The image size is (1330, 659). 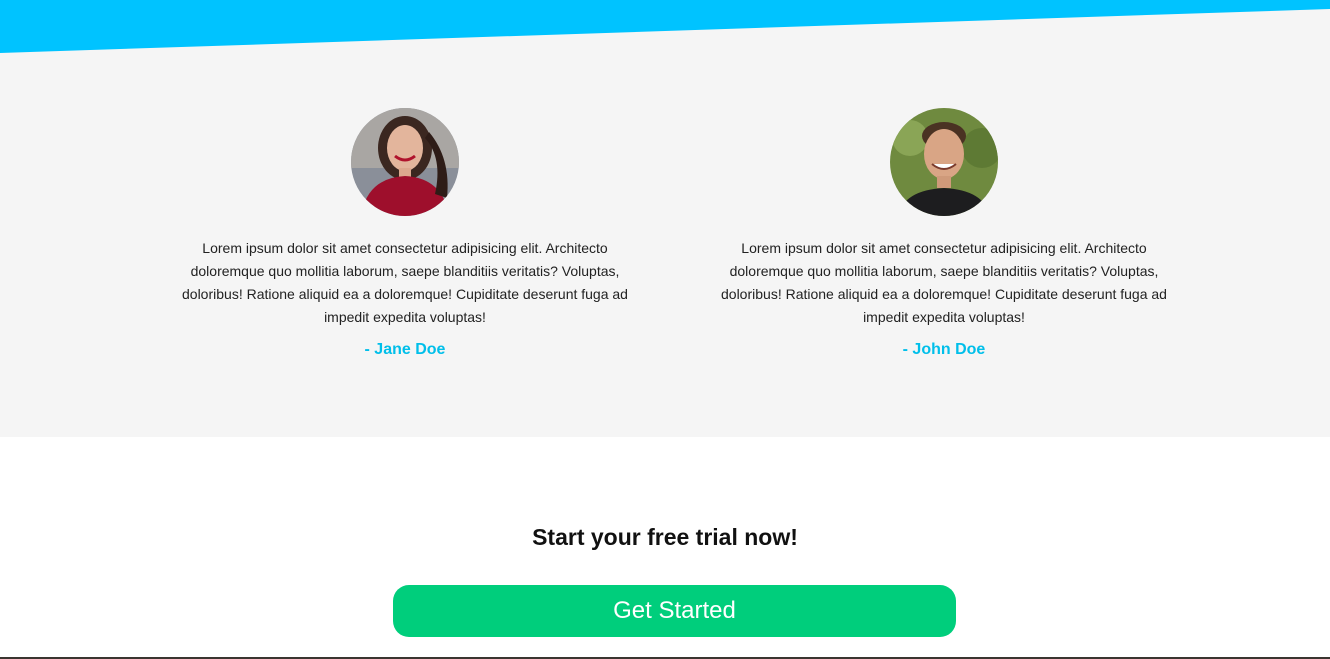 What do you see at coordinates (944, 349) in the screenshot?
I see `testimonial-author: - John Doe` at bounding box center [944, 349].